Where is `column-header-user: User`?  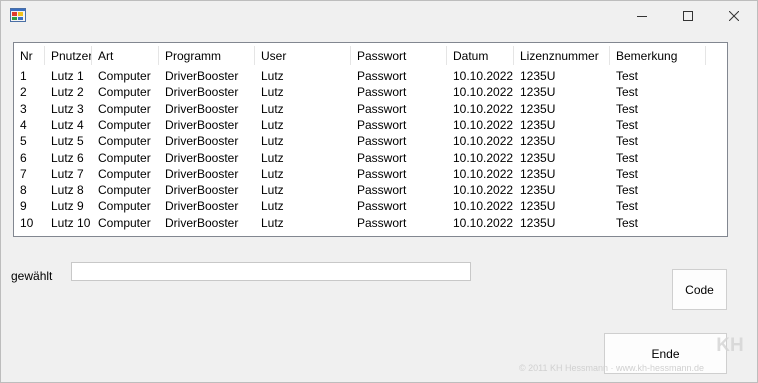
column-header-user: User is located at coordinates (303, 55).